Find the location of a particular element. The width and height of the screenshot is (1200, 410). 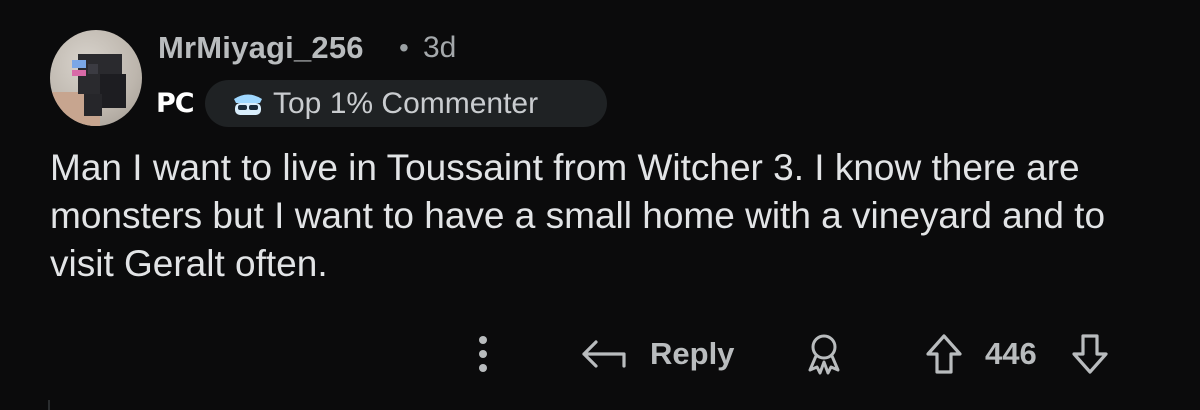

upvote-arrow-icon is located at coordinates (944, 354).